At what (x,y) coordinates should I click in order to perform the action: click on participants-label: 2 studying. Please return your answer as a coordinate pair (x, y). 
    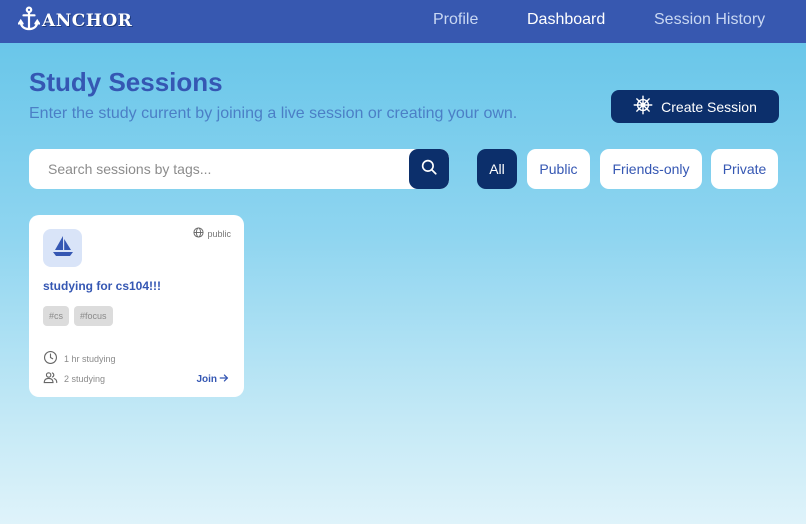
    Looking at the image, I should click on (85, 378).